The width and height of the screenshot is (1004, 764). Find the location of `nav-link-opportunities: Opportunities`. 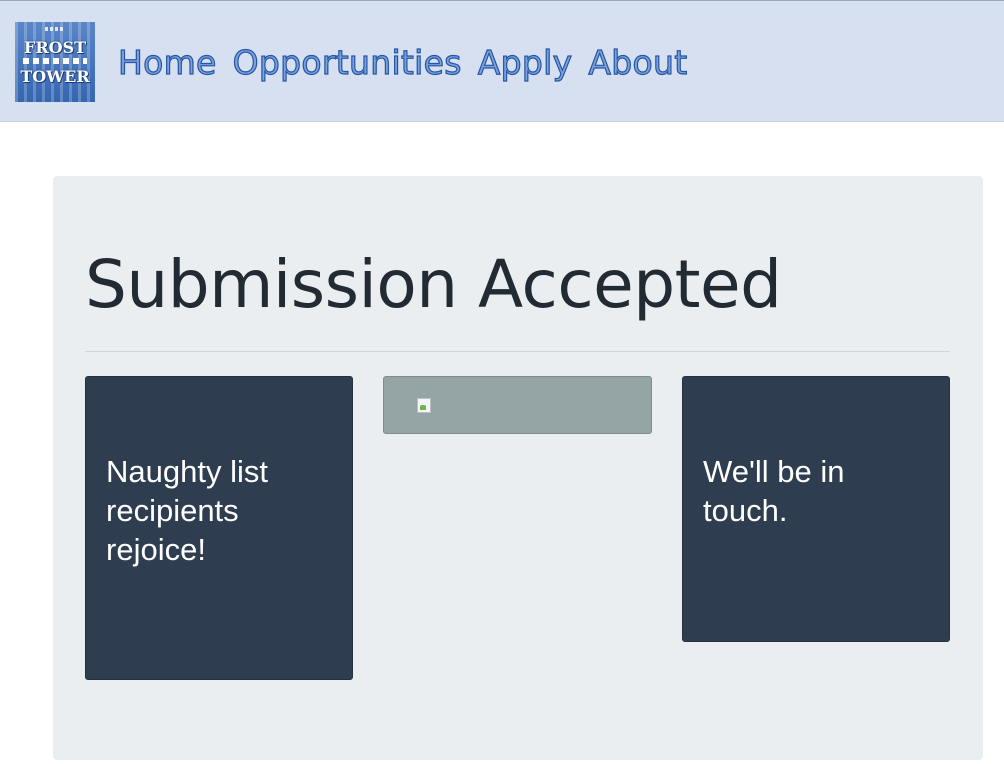

nav-link-opportunities: Opportunities is located at coordinates (347, 63).